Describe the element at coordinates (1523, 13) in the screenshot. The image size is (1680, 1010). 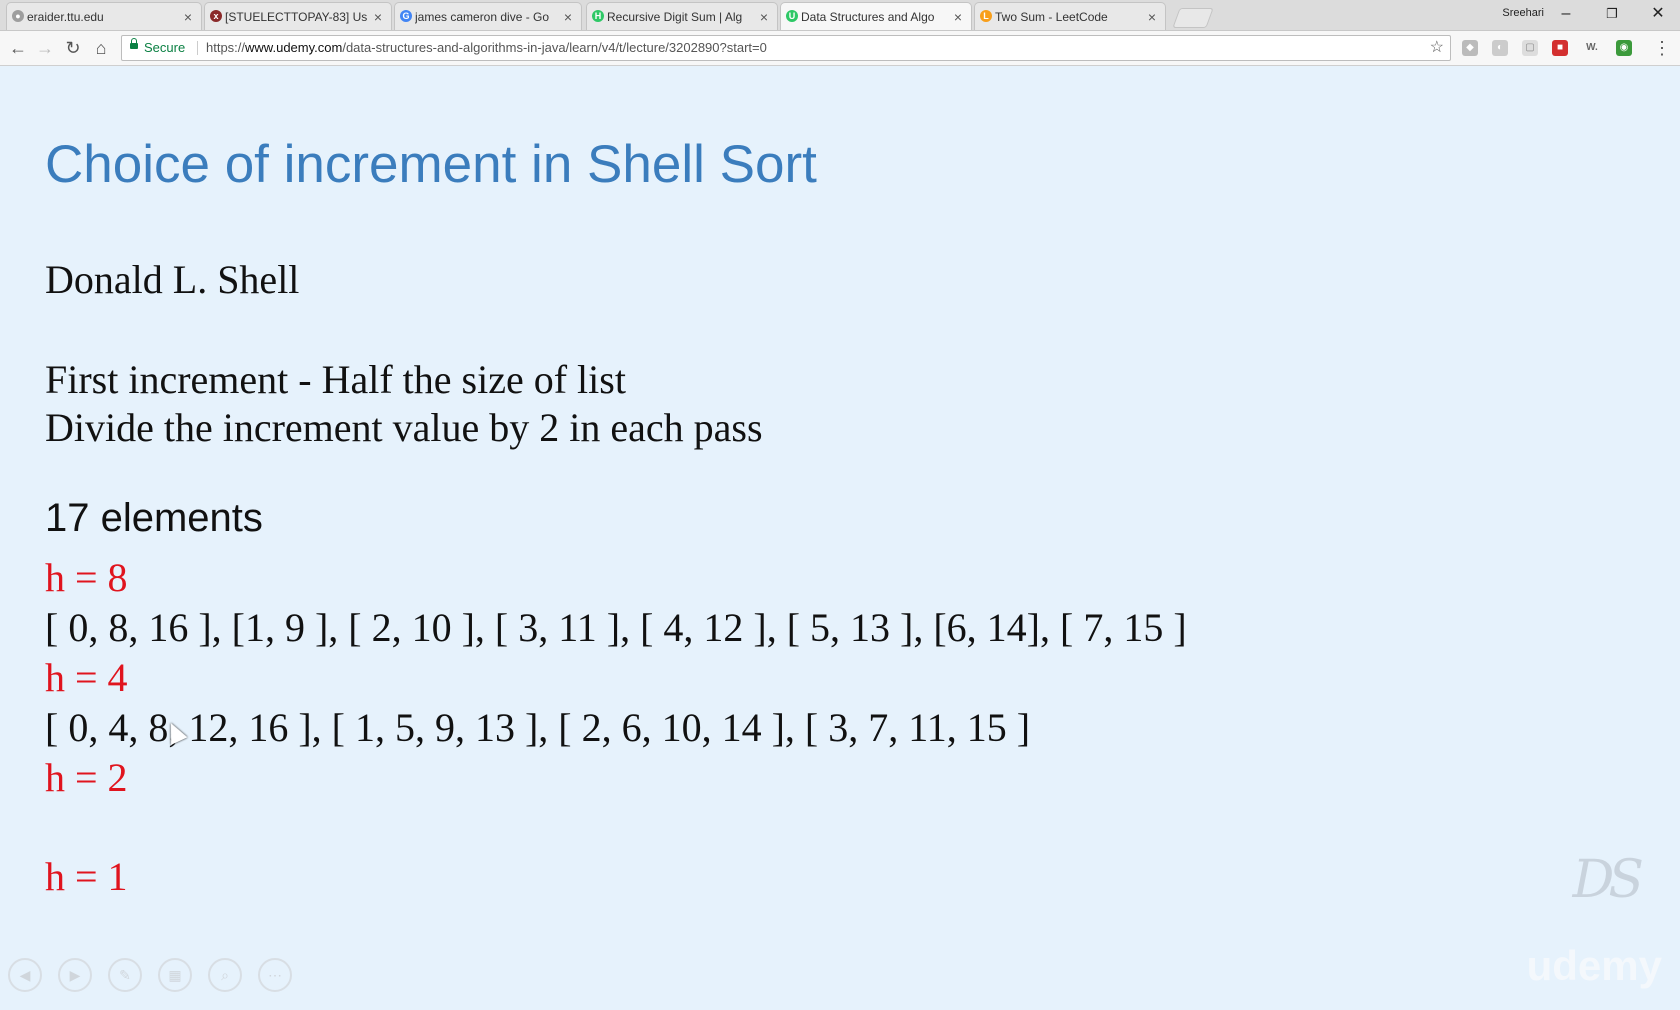
I see `profile-name: Sreehari` at that location.